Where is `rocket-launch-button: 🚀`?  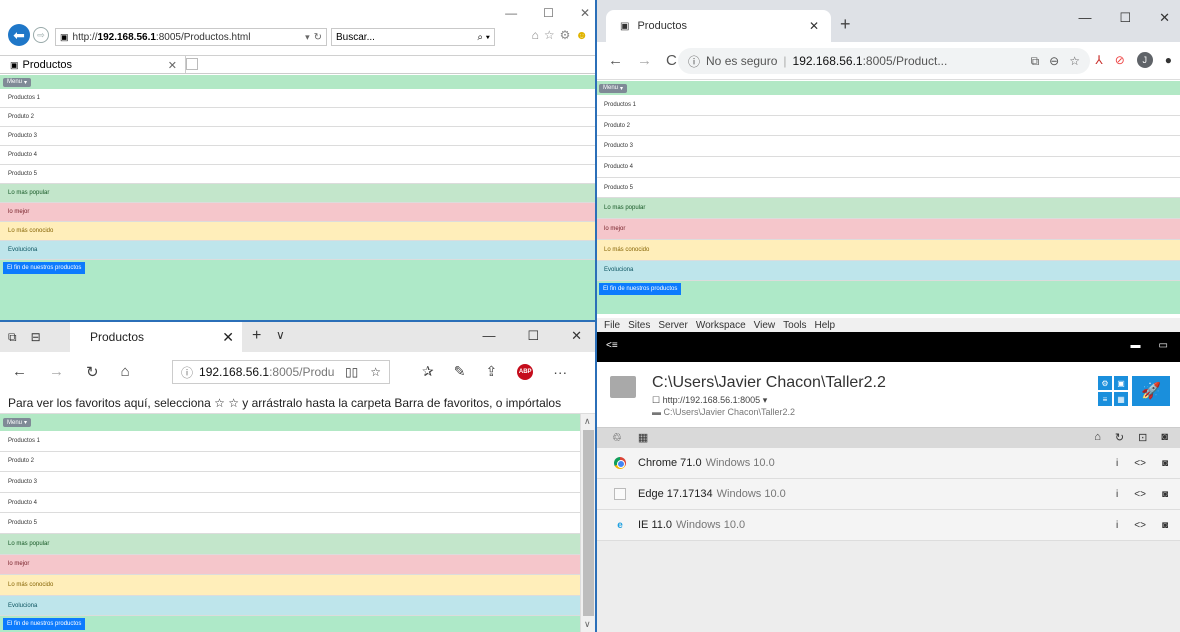 rocket-launch-button: 🚀 is located at coordinates (1151, 391).